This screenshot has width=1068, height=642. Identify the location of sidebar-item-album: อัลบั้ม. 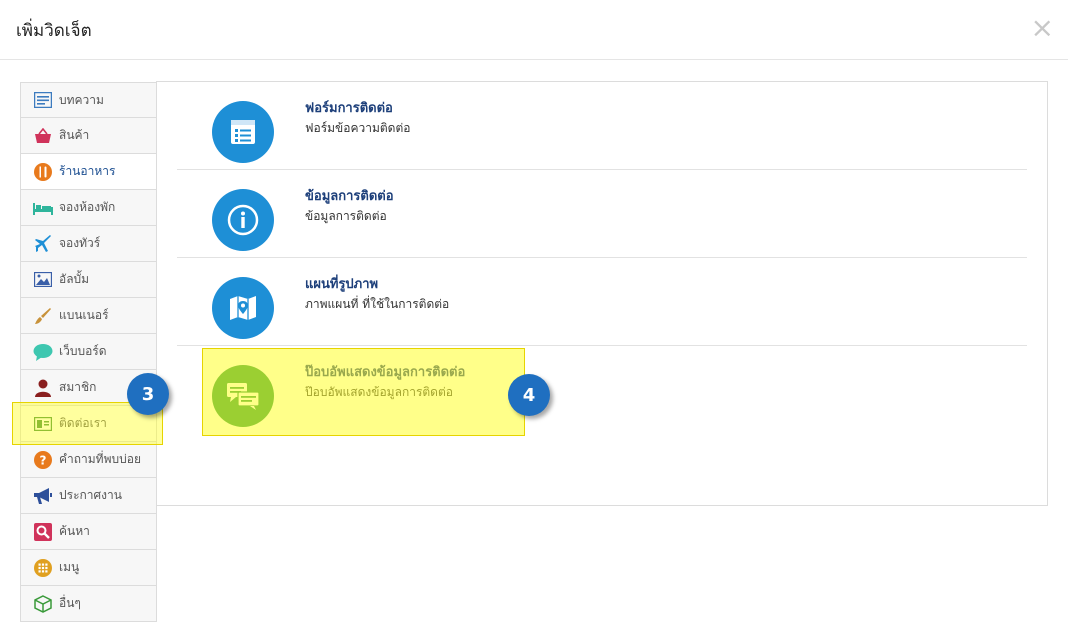
(88, 280).